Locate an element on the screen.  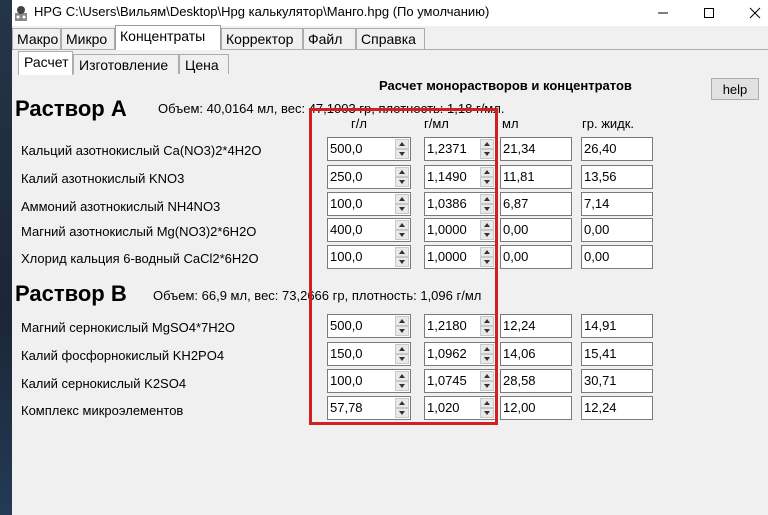
tab-spravka: Справка is located at coordinates (390, 38).